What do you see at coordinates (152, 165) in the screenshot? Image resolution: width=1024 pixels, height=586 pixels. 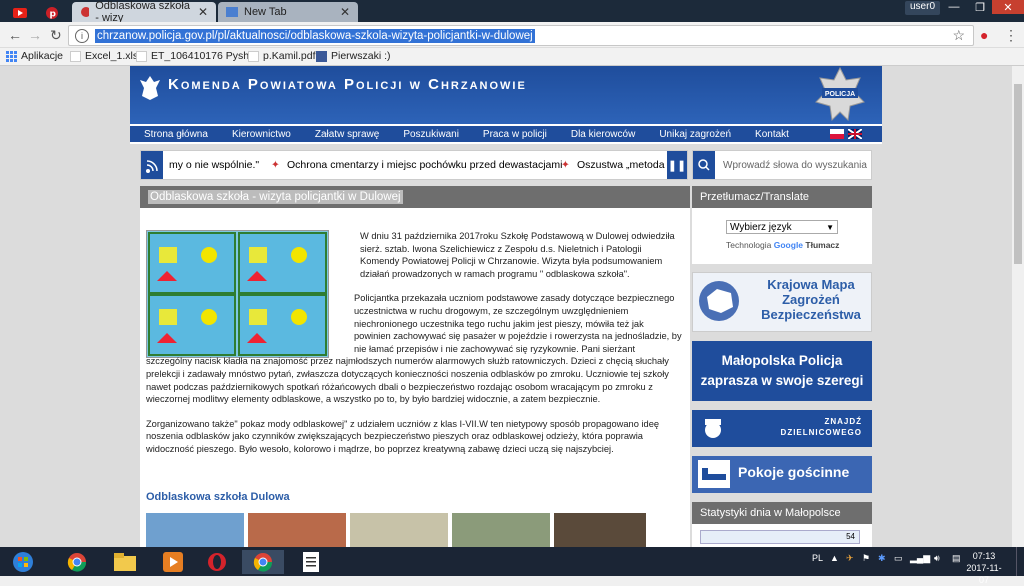 I see `rss-icon` at bounding box center [152, 165].